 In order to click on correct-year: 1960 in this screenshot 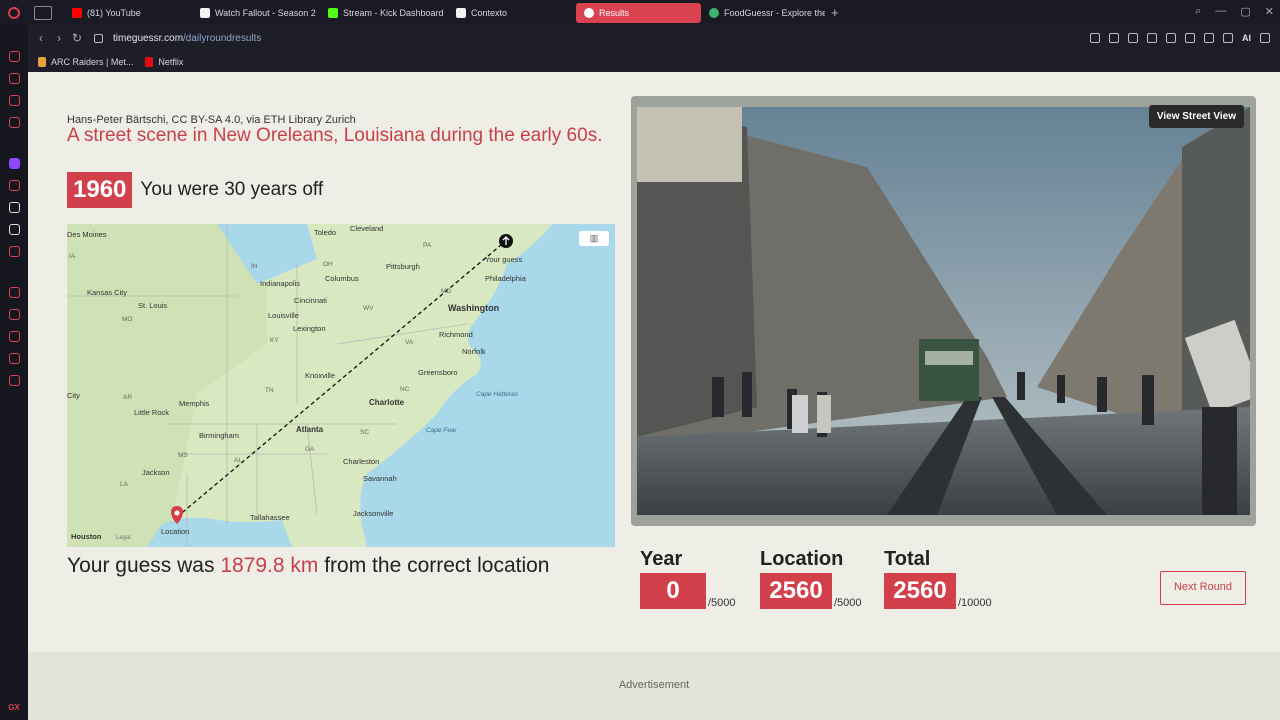, I will do `click(100, 190)`.